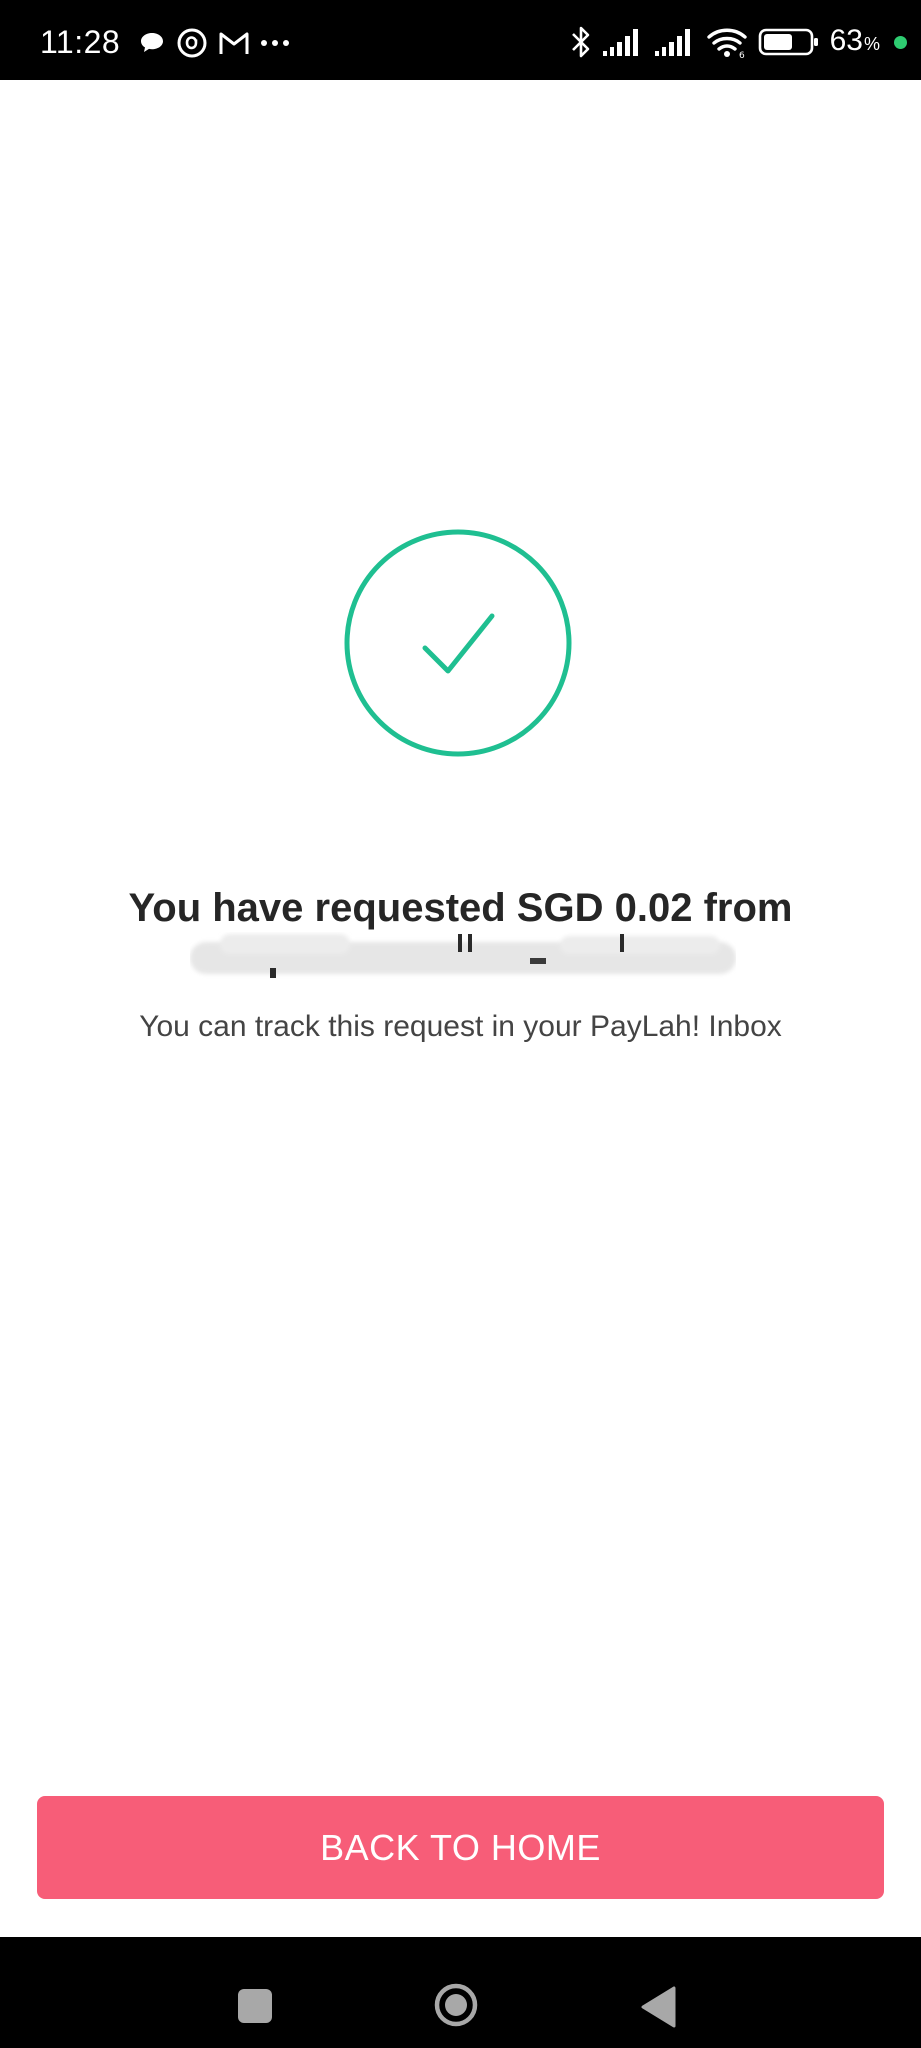  What do you see at coordinates (255, 2006) in the screenshot?
I see `recent-apps-icon` at bounding box center [255, 2006].